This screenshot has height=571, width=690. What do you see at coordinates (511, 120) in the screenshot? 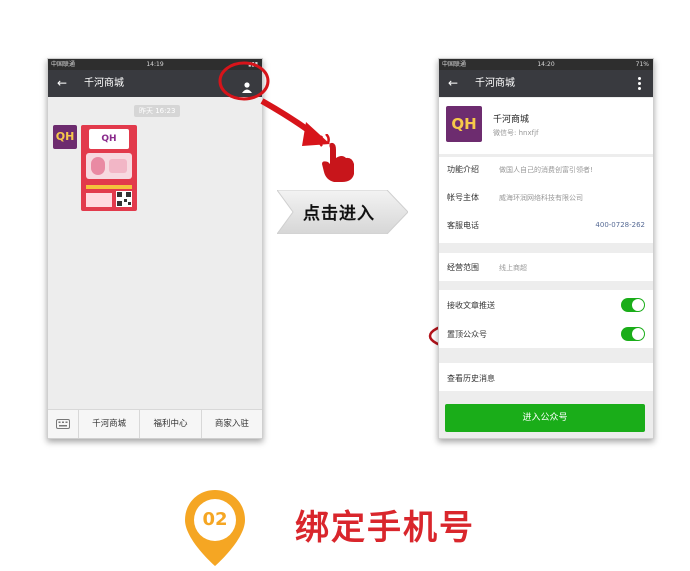
I see `account-name: 千河商城` at bounding box center [511, 120].